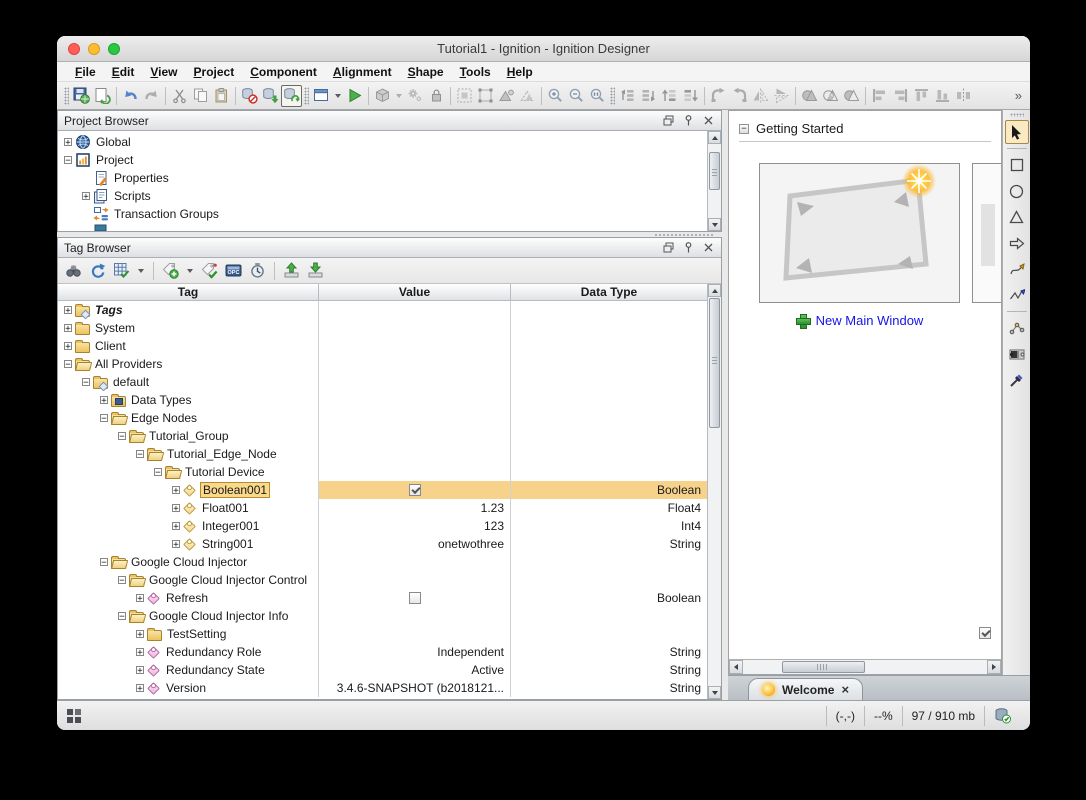  I want to click on order-front-icon, so click(669, 96).